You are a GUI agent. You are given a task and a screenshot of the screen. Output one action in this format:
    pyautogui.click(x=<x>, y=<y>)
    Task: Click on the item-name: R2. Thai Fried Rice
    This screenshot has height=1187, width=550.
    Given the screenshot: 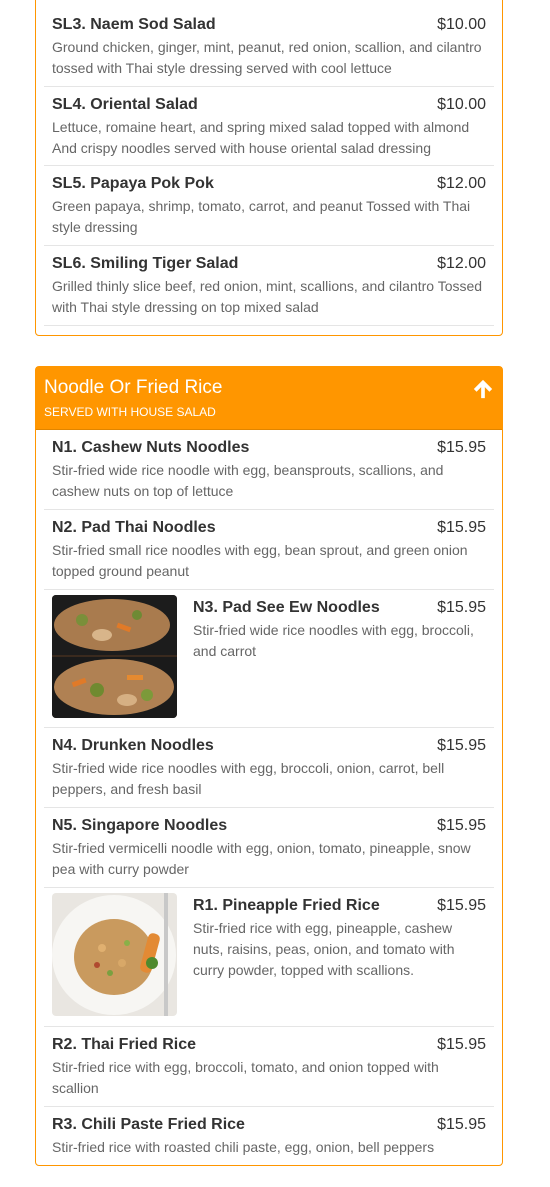 What is the action you would take?
    pyautogui.click(x=124, y=1044)
    